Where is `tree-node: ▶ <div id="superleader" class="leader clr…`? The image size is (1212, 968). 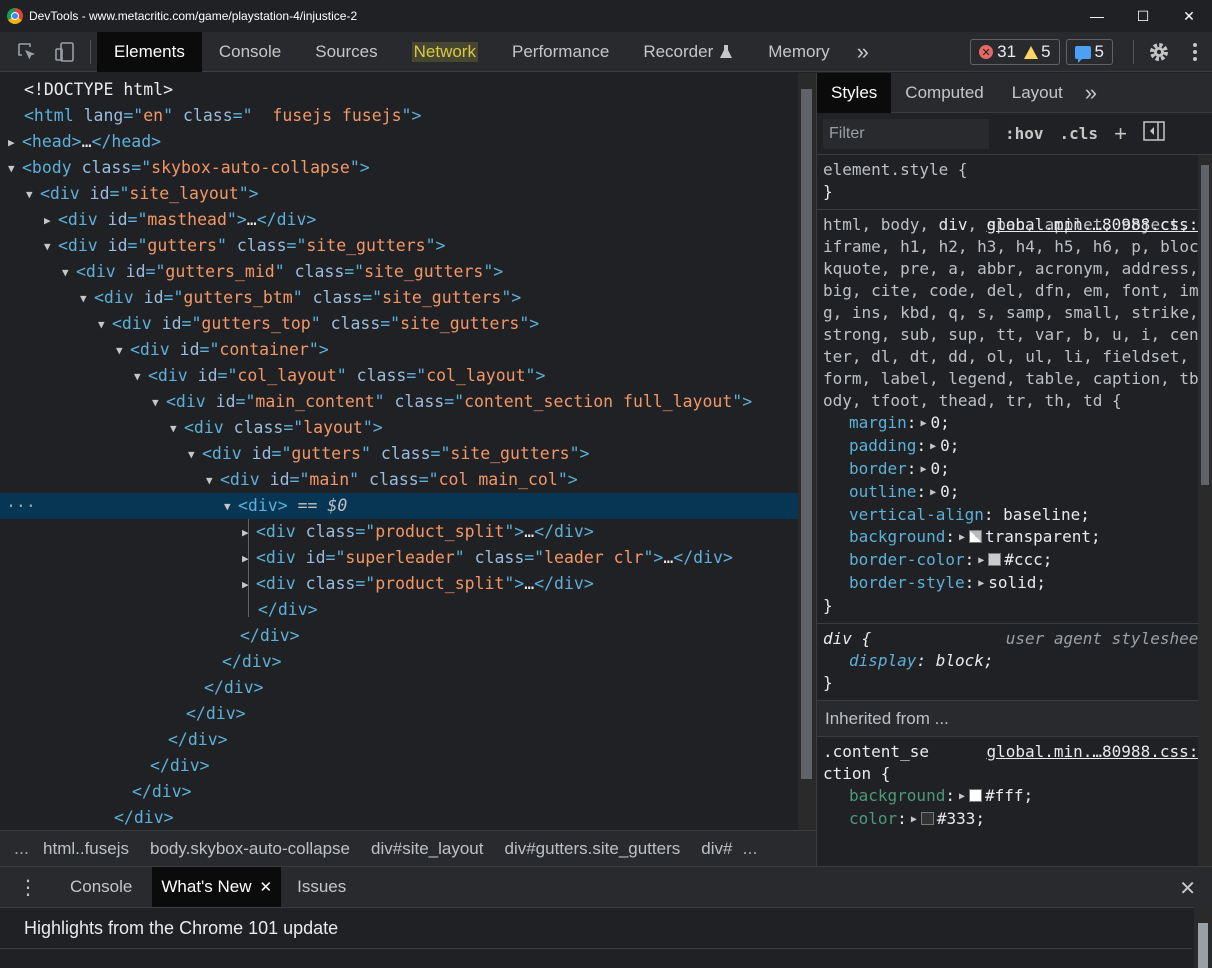
tree-node: ▶ <div id="superleader" class="leader clr… is located at coordinates (399, 558).